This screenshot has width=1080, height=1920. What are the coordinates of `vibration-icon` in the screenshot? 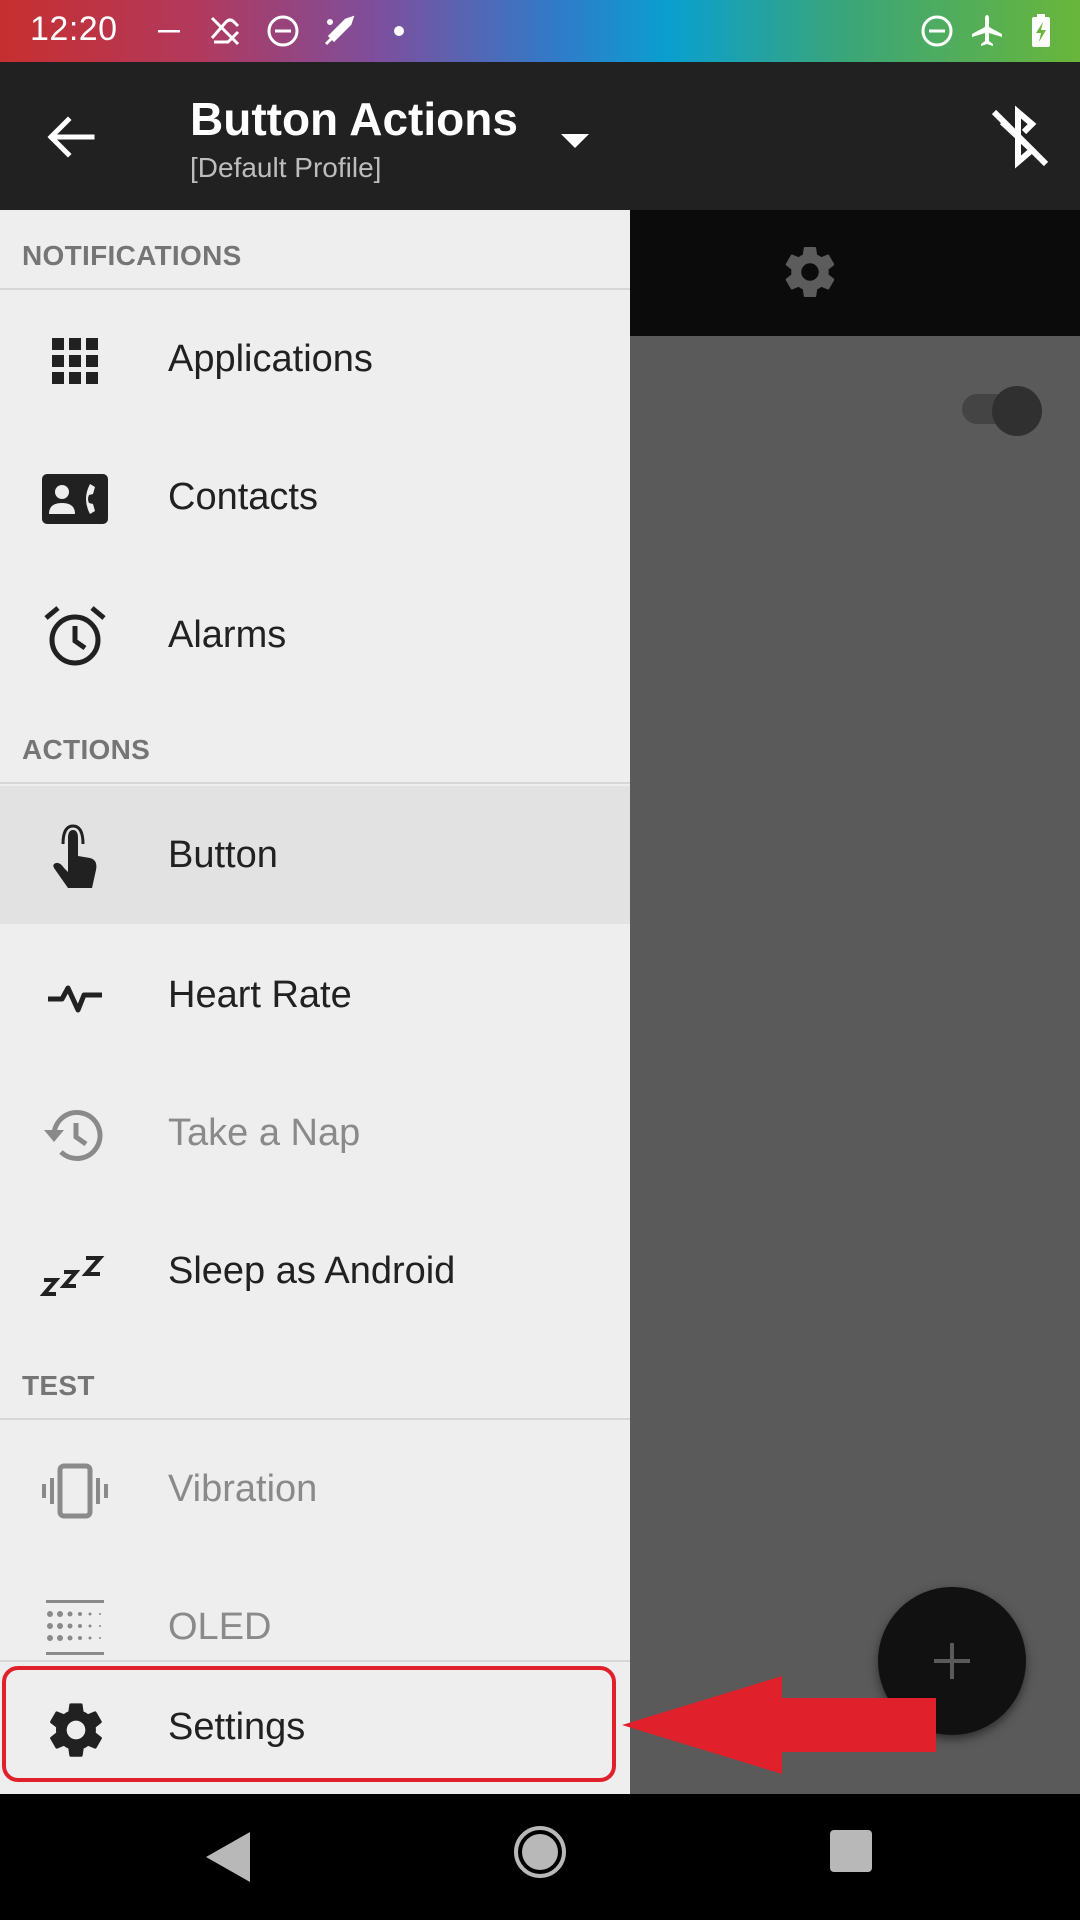 It's located at (75, 1491).